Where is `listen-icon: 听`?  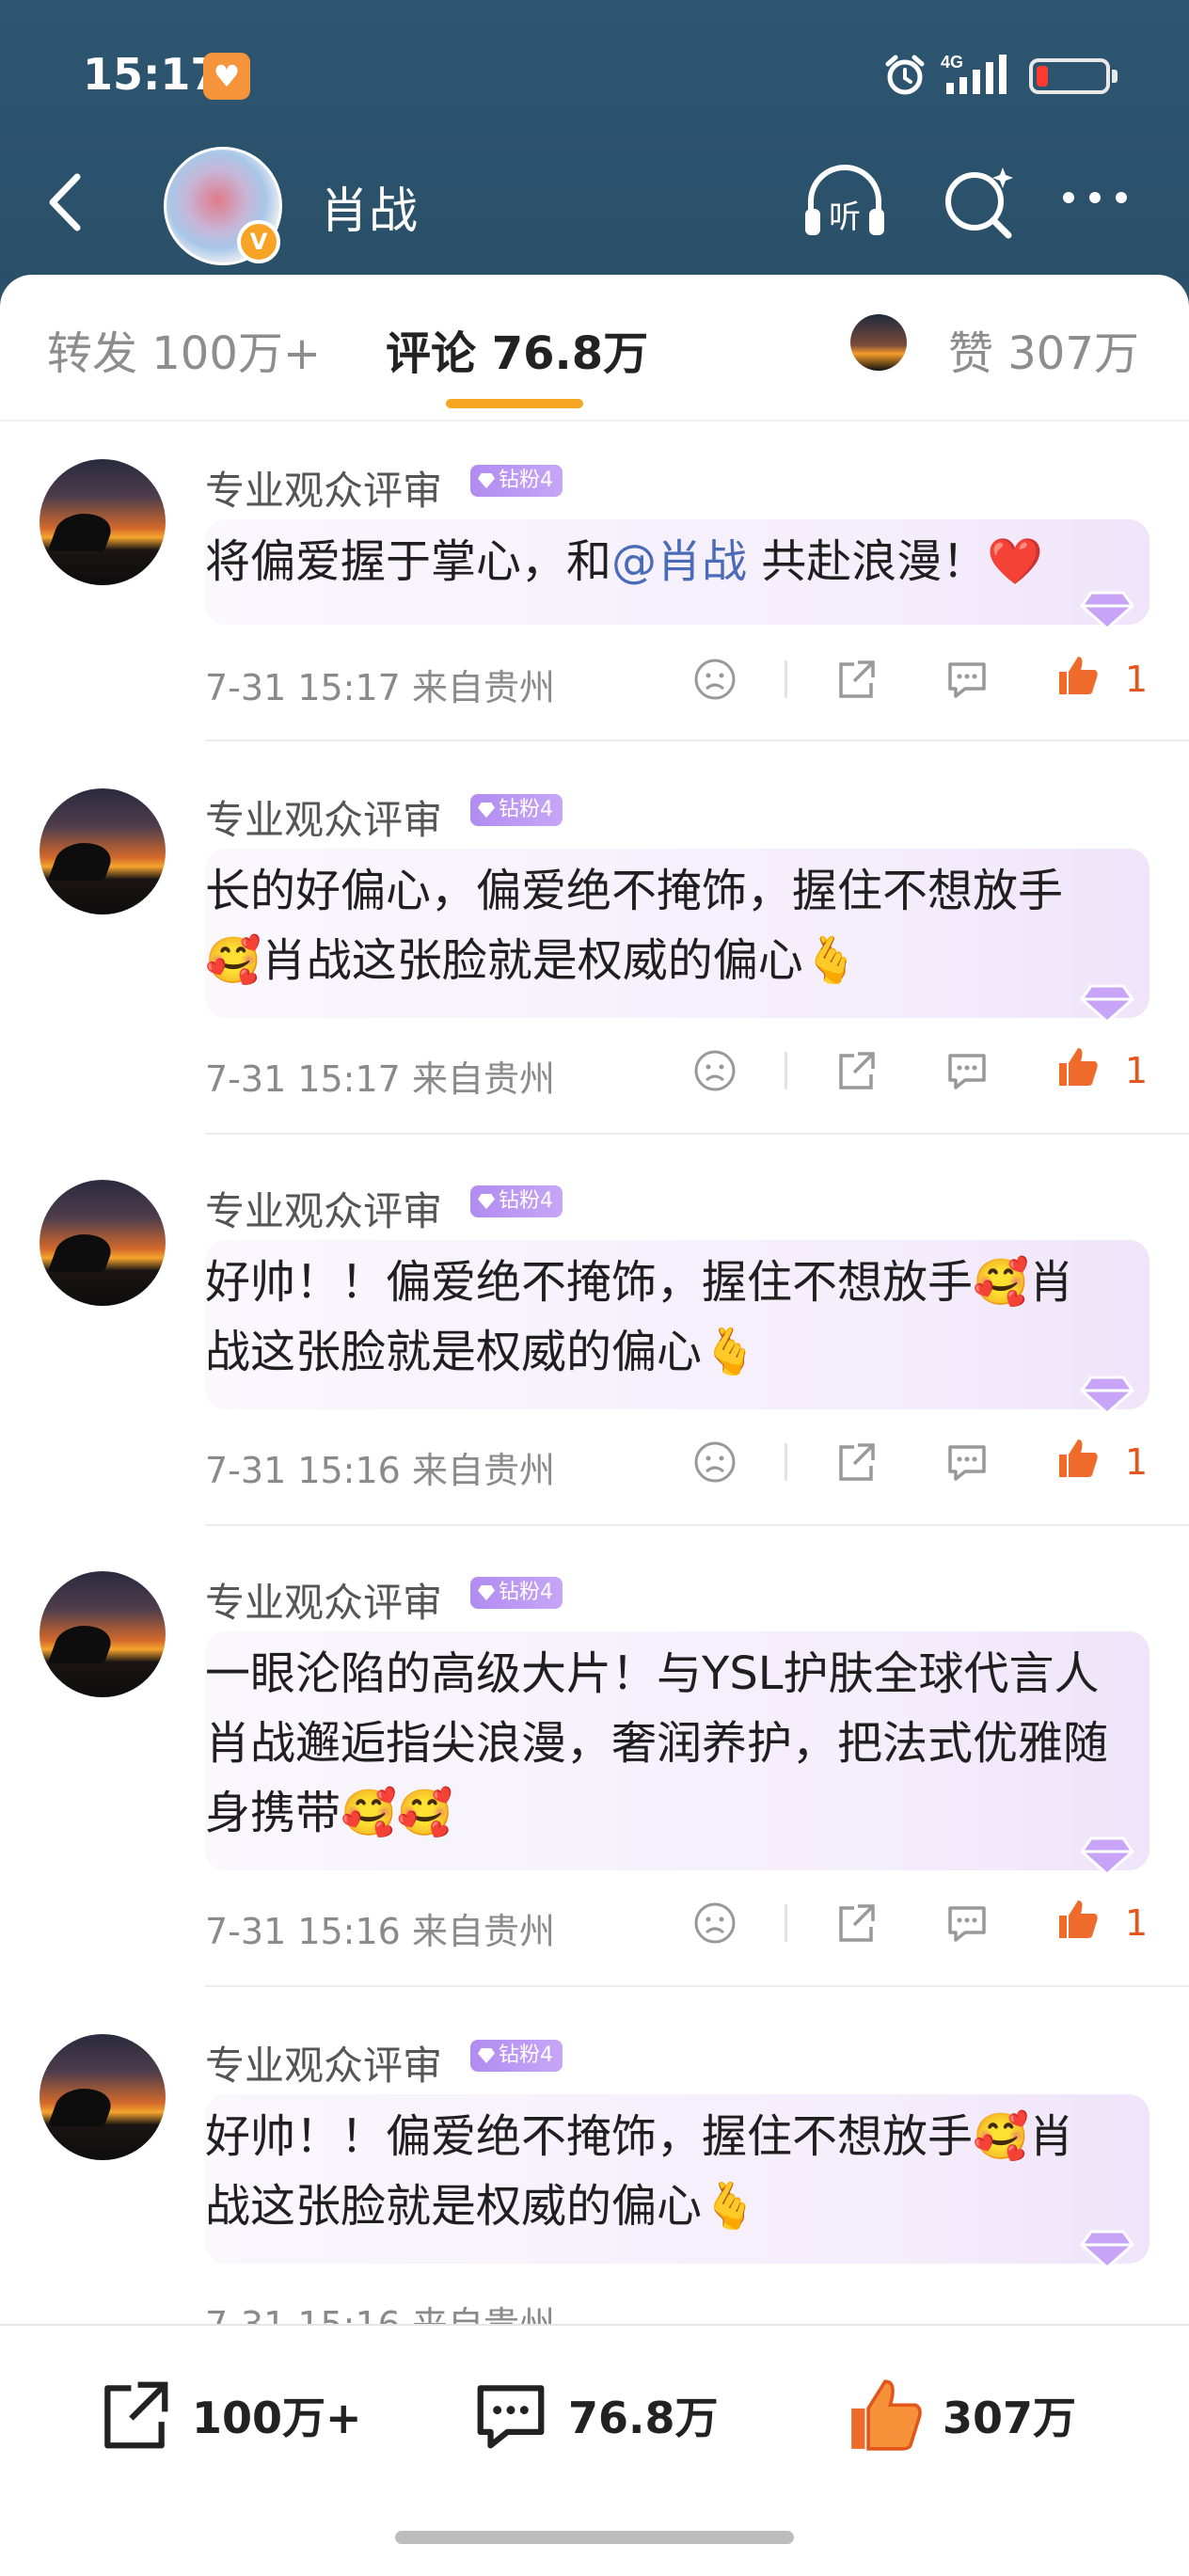
listen-icon: 听 is located at coordinates (845, 203).